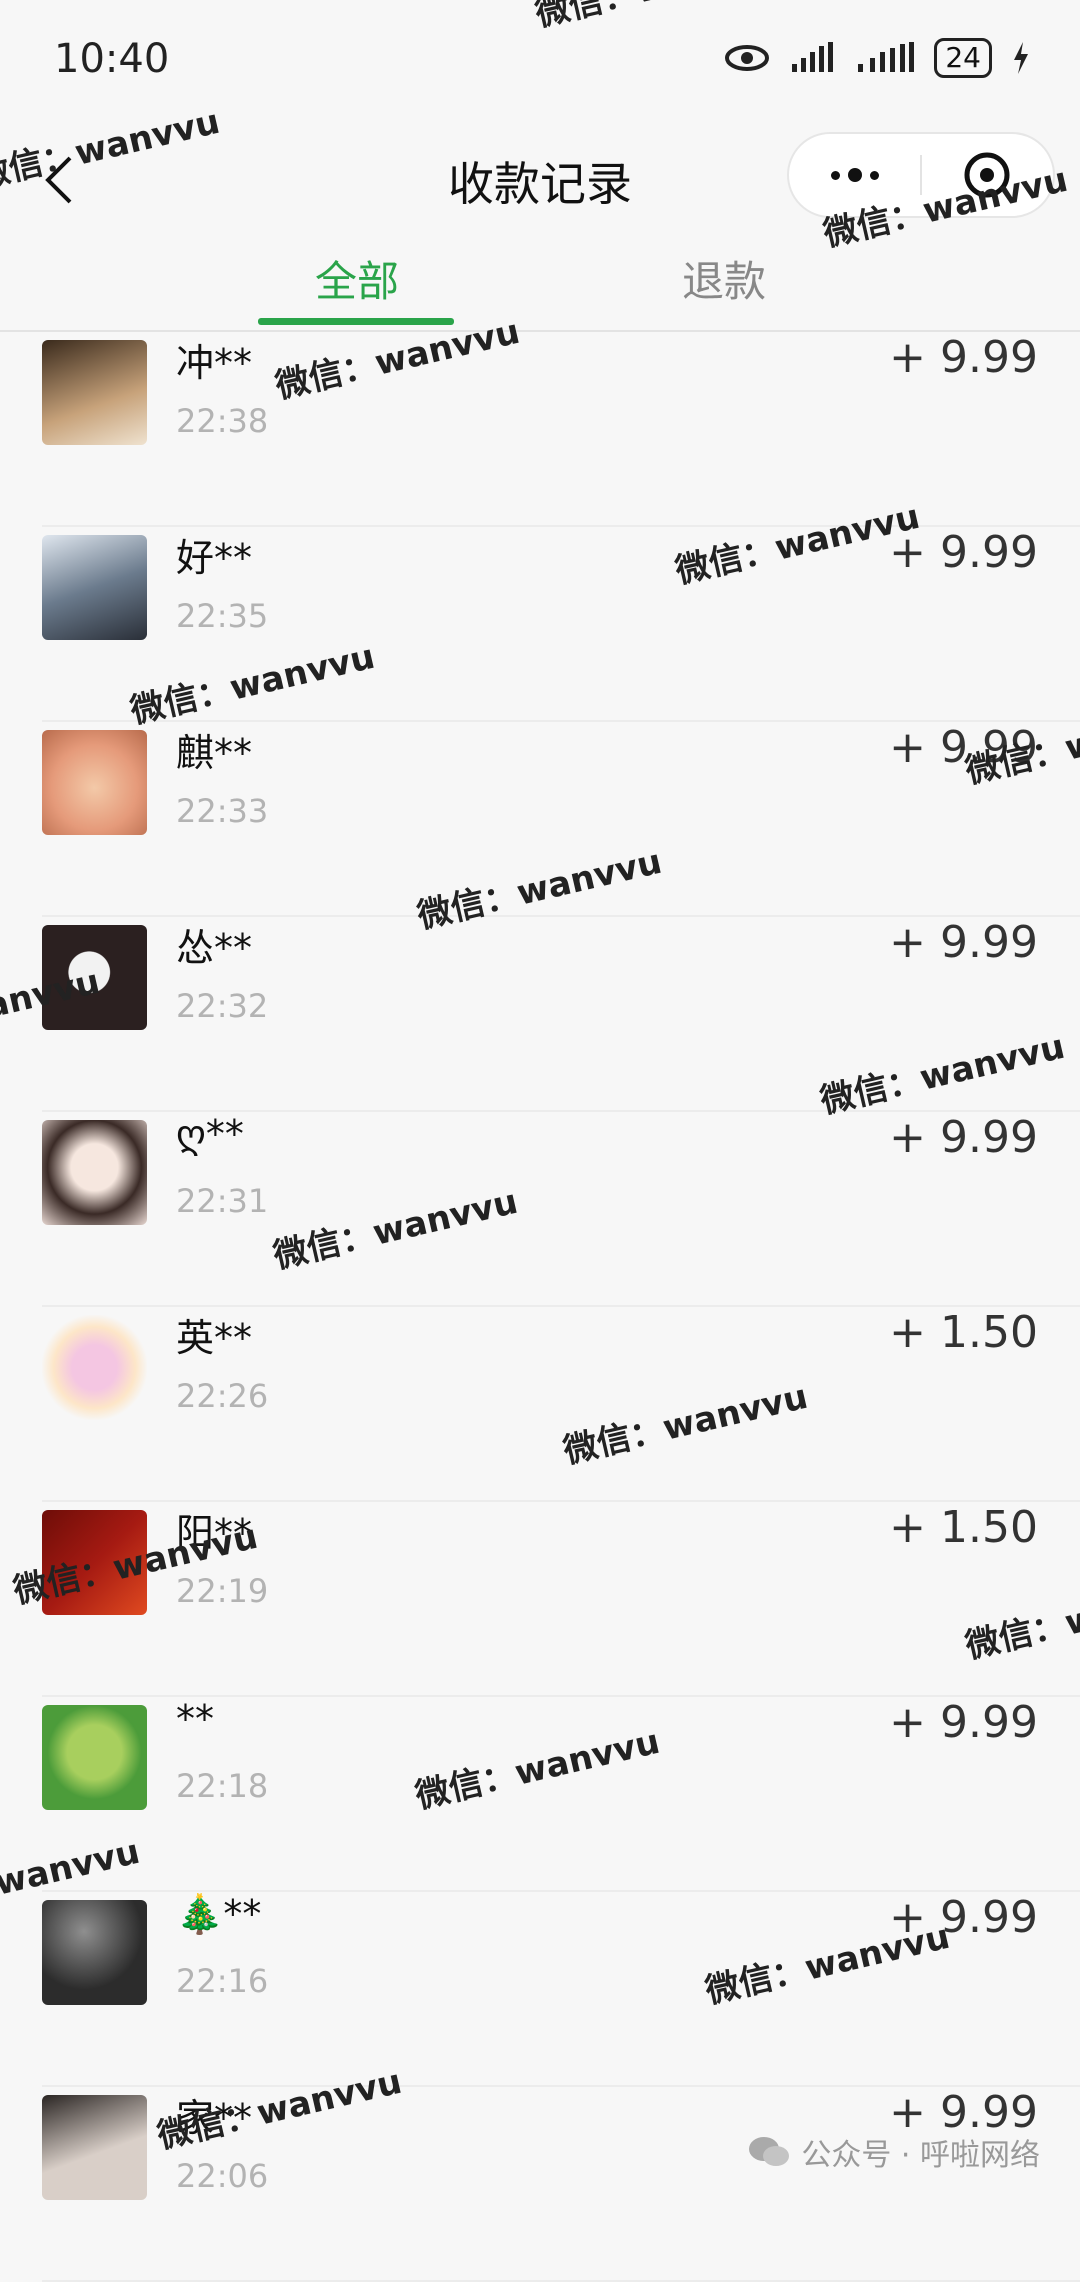 The height and width of the screenshot is (2282, 1080). Describe the element at coordinates (214, 363) in the screenshot. I see `payer-name: 冲**` at that location.